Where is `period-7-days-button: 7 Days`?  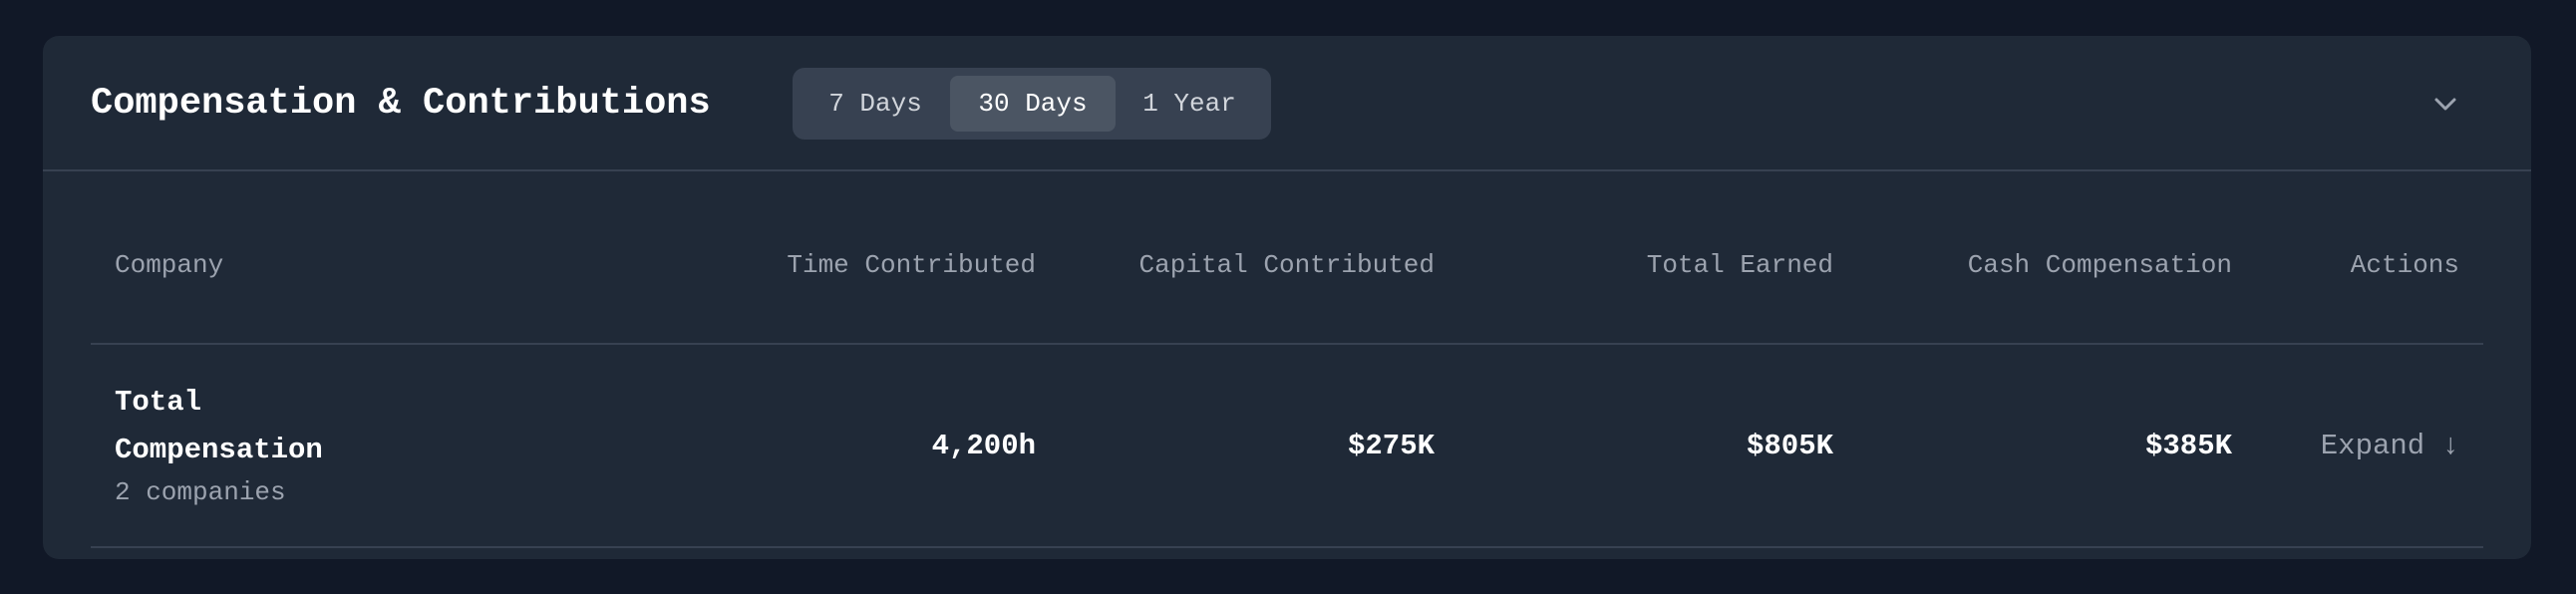
period-7-days-button: 7 Days is located at coordinates (875, 104).